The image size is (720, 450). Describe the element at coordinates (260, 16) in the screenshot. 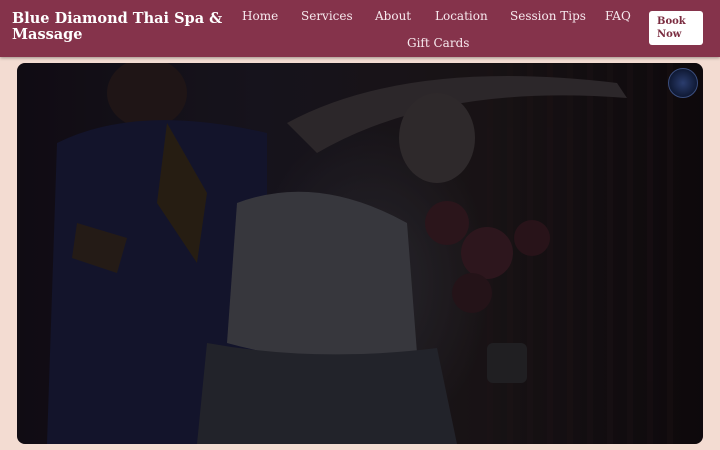

I see `nav-home: Home` at that location.